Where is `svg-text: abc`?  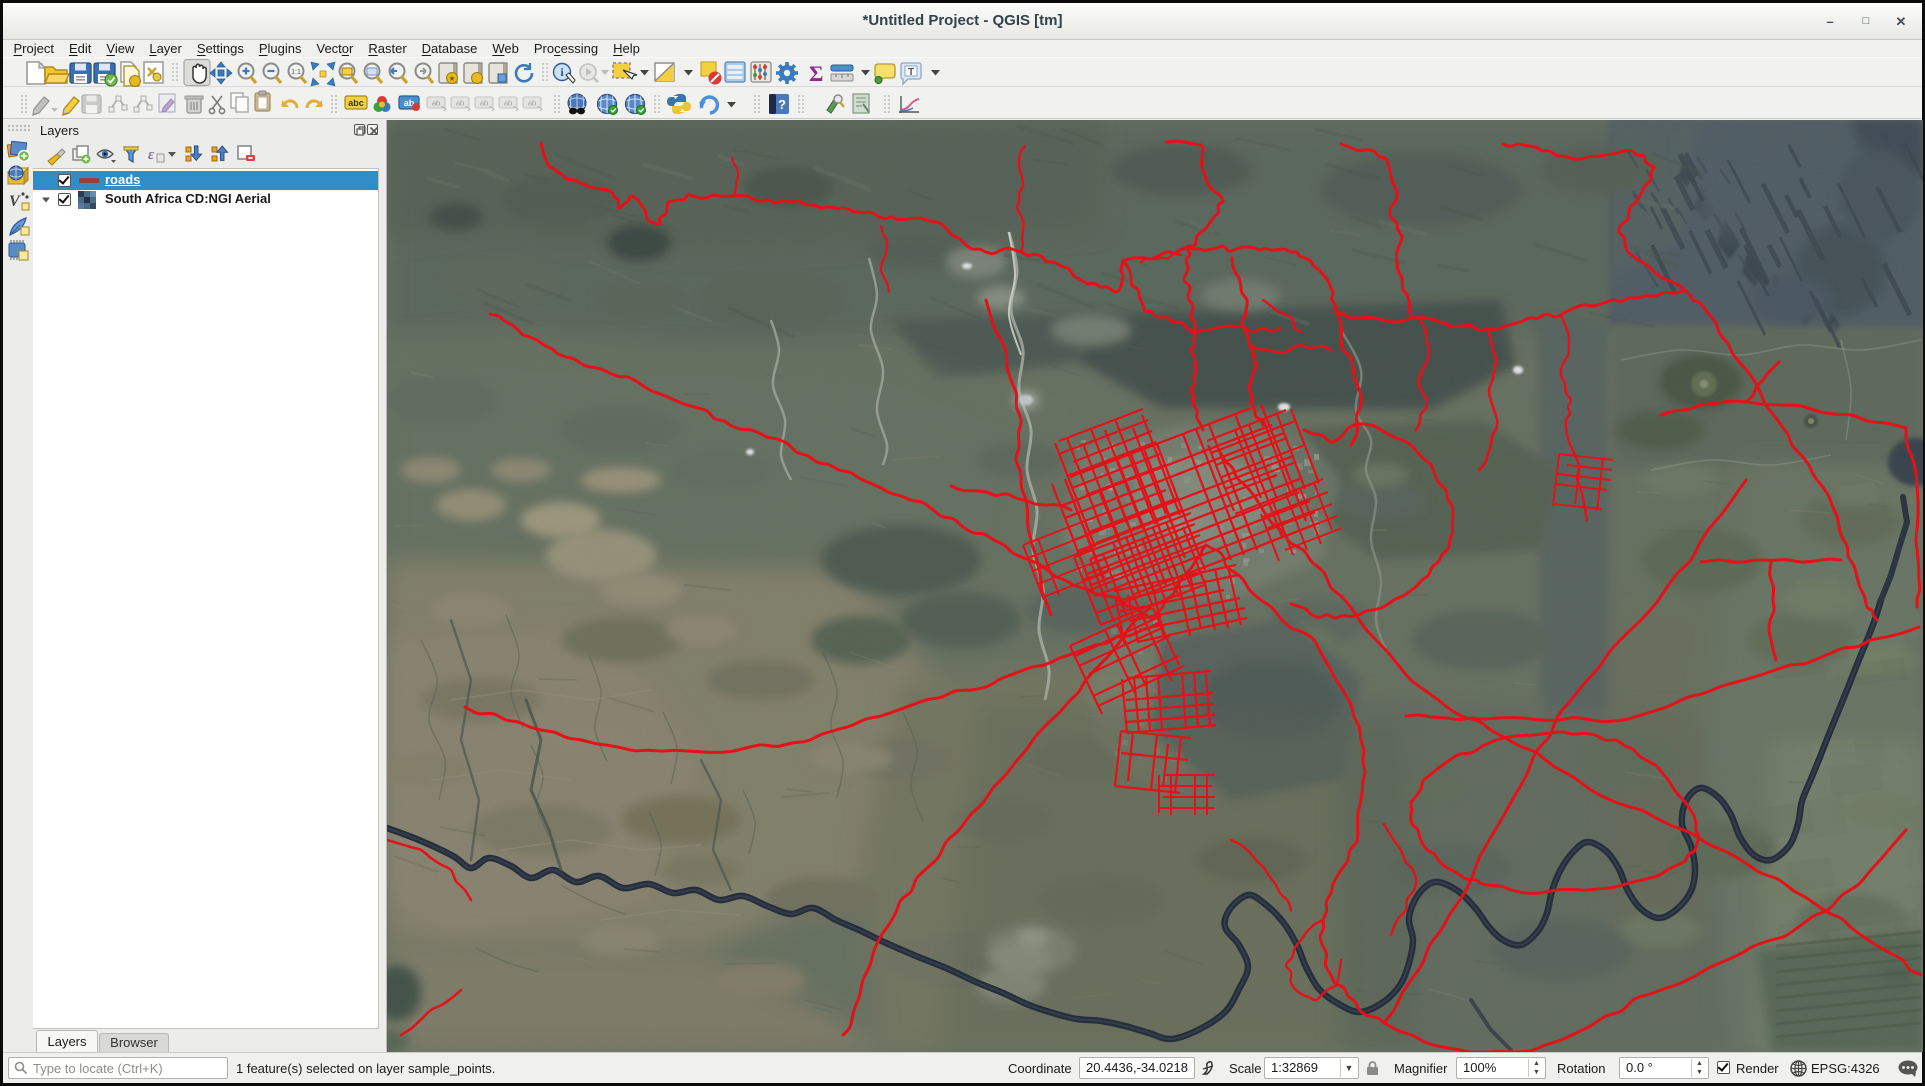 svg-text: abc is located at coordinates (356, 103).